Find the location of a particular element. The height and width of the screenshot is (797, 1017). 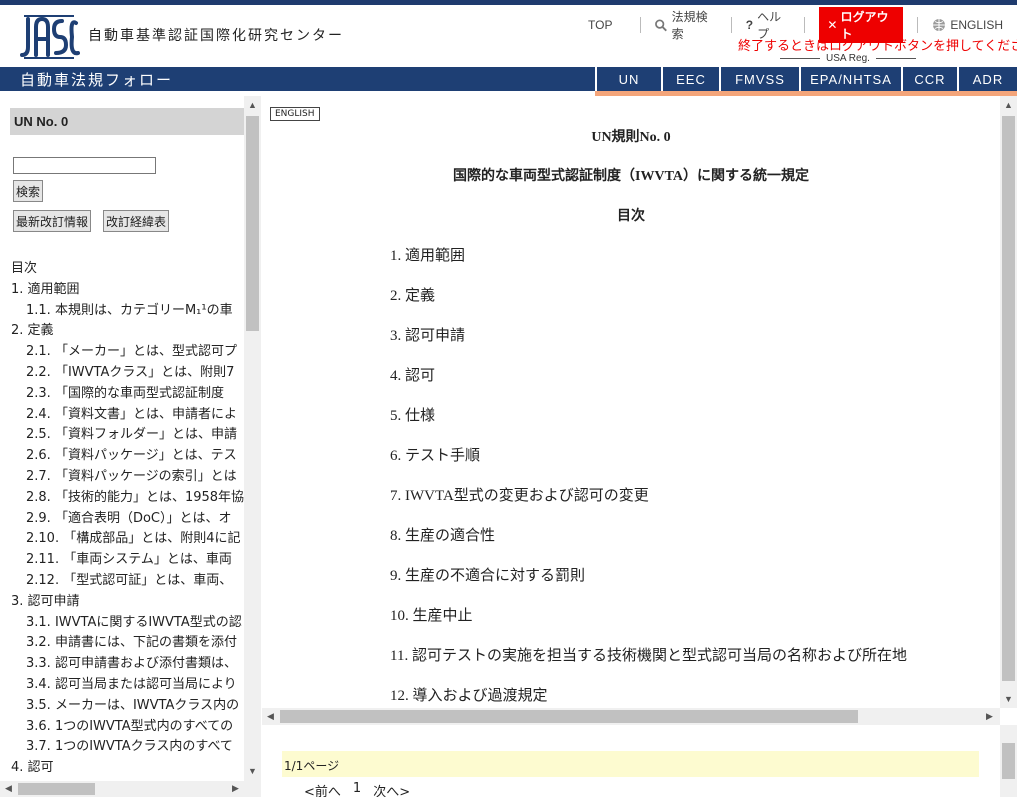

toc-subsection-link: 3.1. IWVTAに関するIWVTA型式の認 is located at coordinates (128, 623).